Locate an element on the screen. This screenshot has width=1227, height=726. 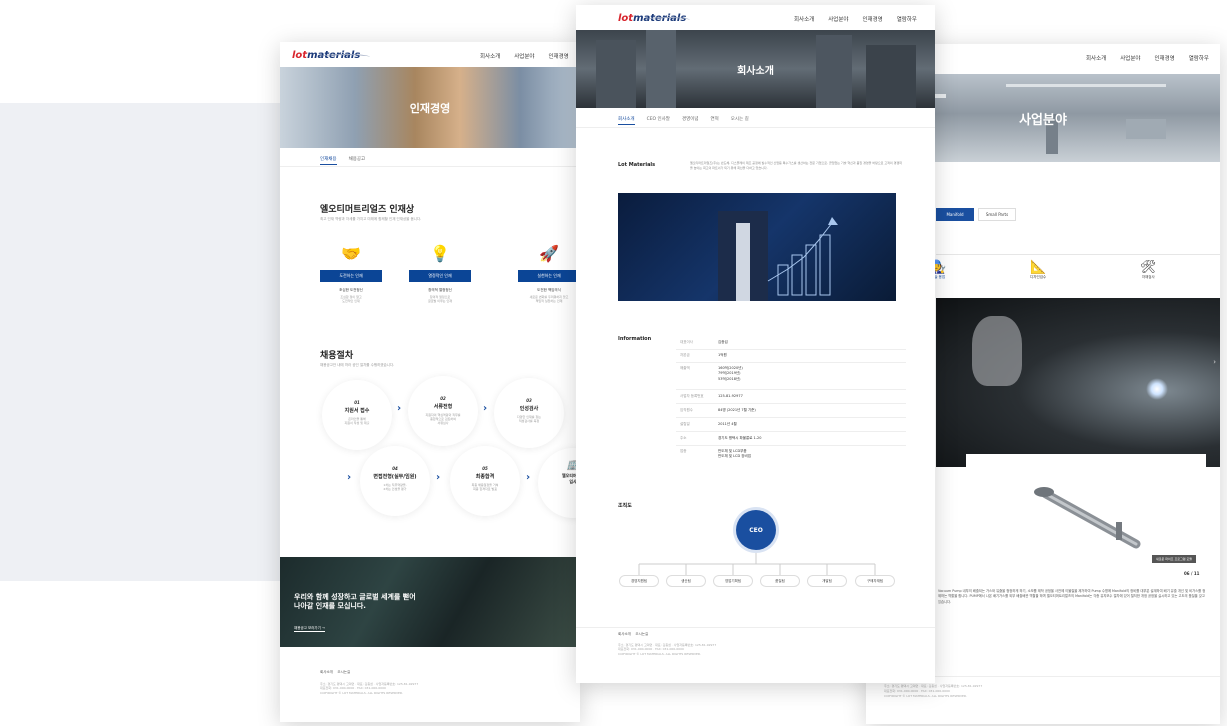
hero-title: 회사소개 is located at coordinates (755, 71).